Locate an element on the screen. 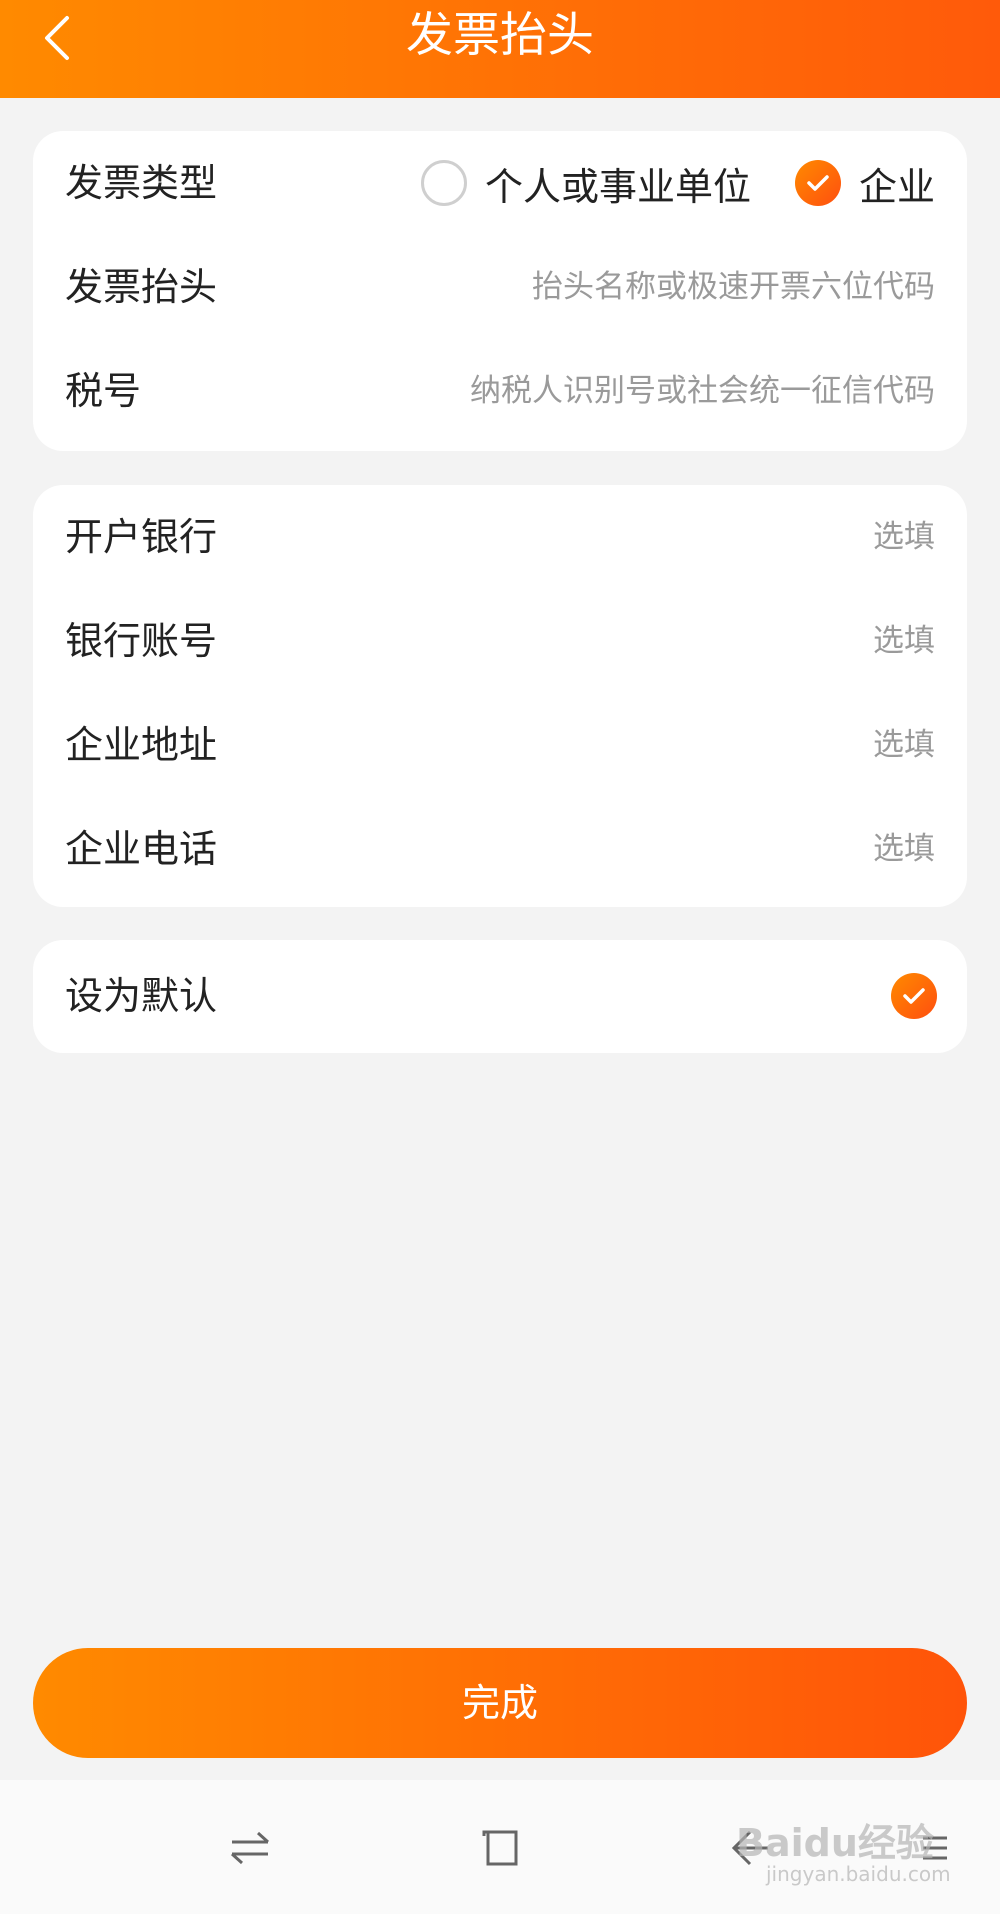  tax-id-row: 税号 is located at coordinates (500, 391).